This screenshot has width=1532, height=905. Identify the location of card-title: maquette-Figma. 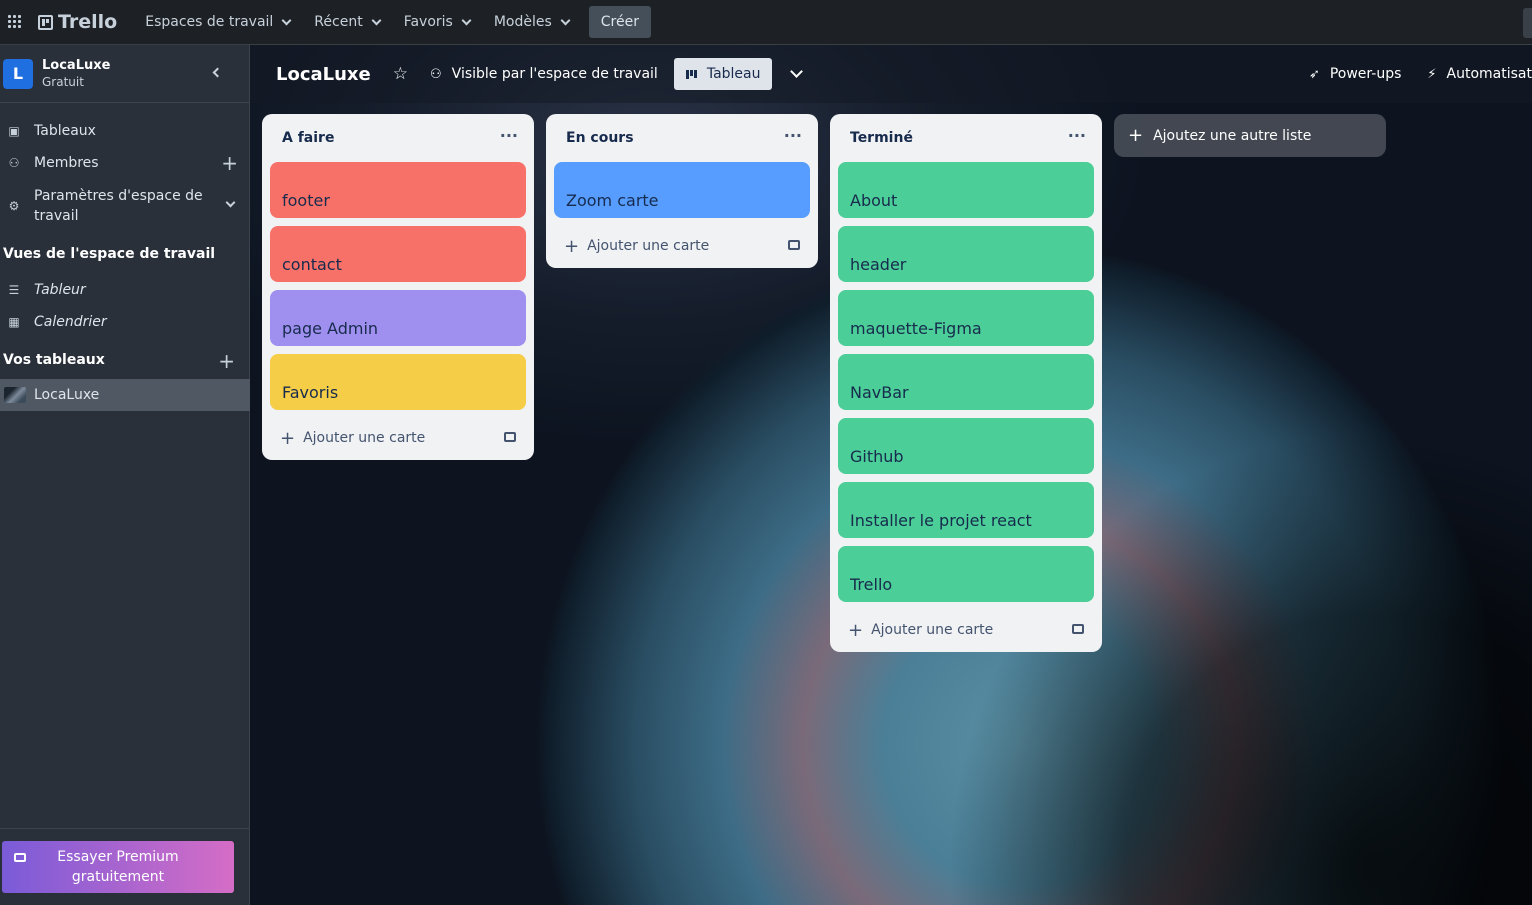
(916, 328).